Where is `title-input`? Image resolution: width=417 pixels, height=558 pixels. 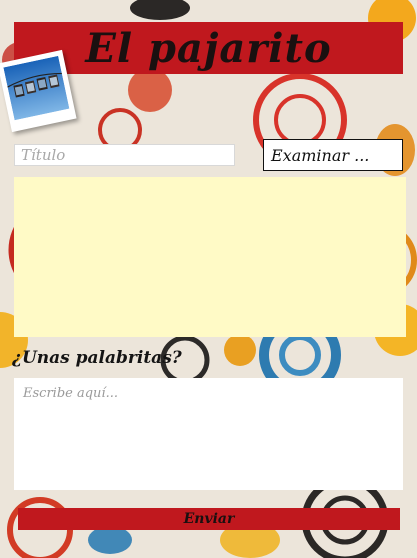
title-input is located at coordinates (124, 155).